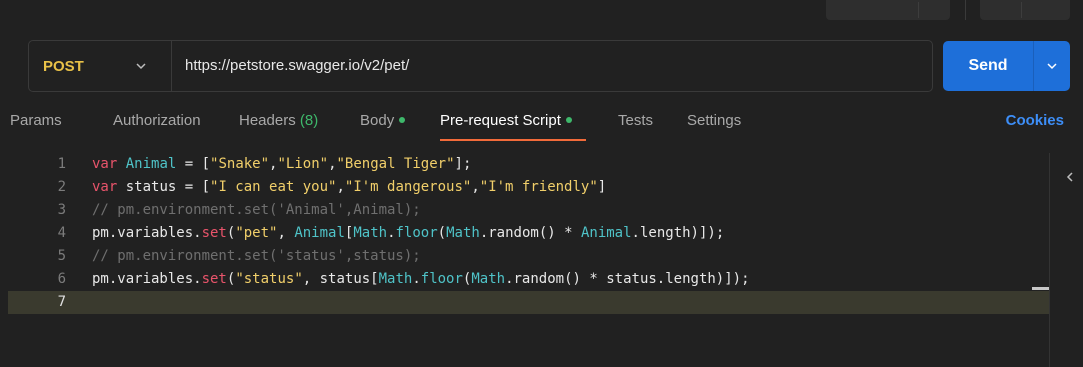  Describe the element at coordinates (678, 233) in the screenshot. I see `code-token: .length)]);` at that location.